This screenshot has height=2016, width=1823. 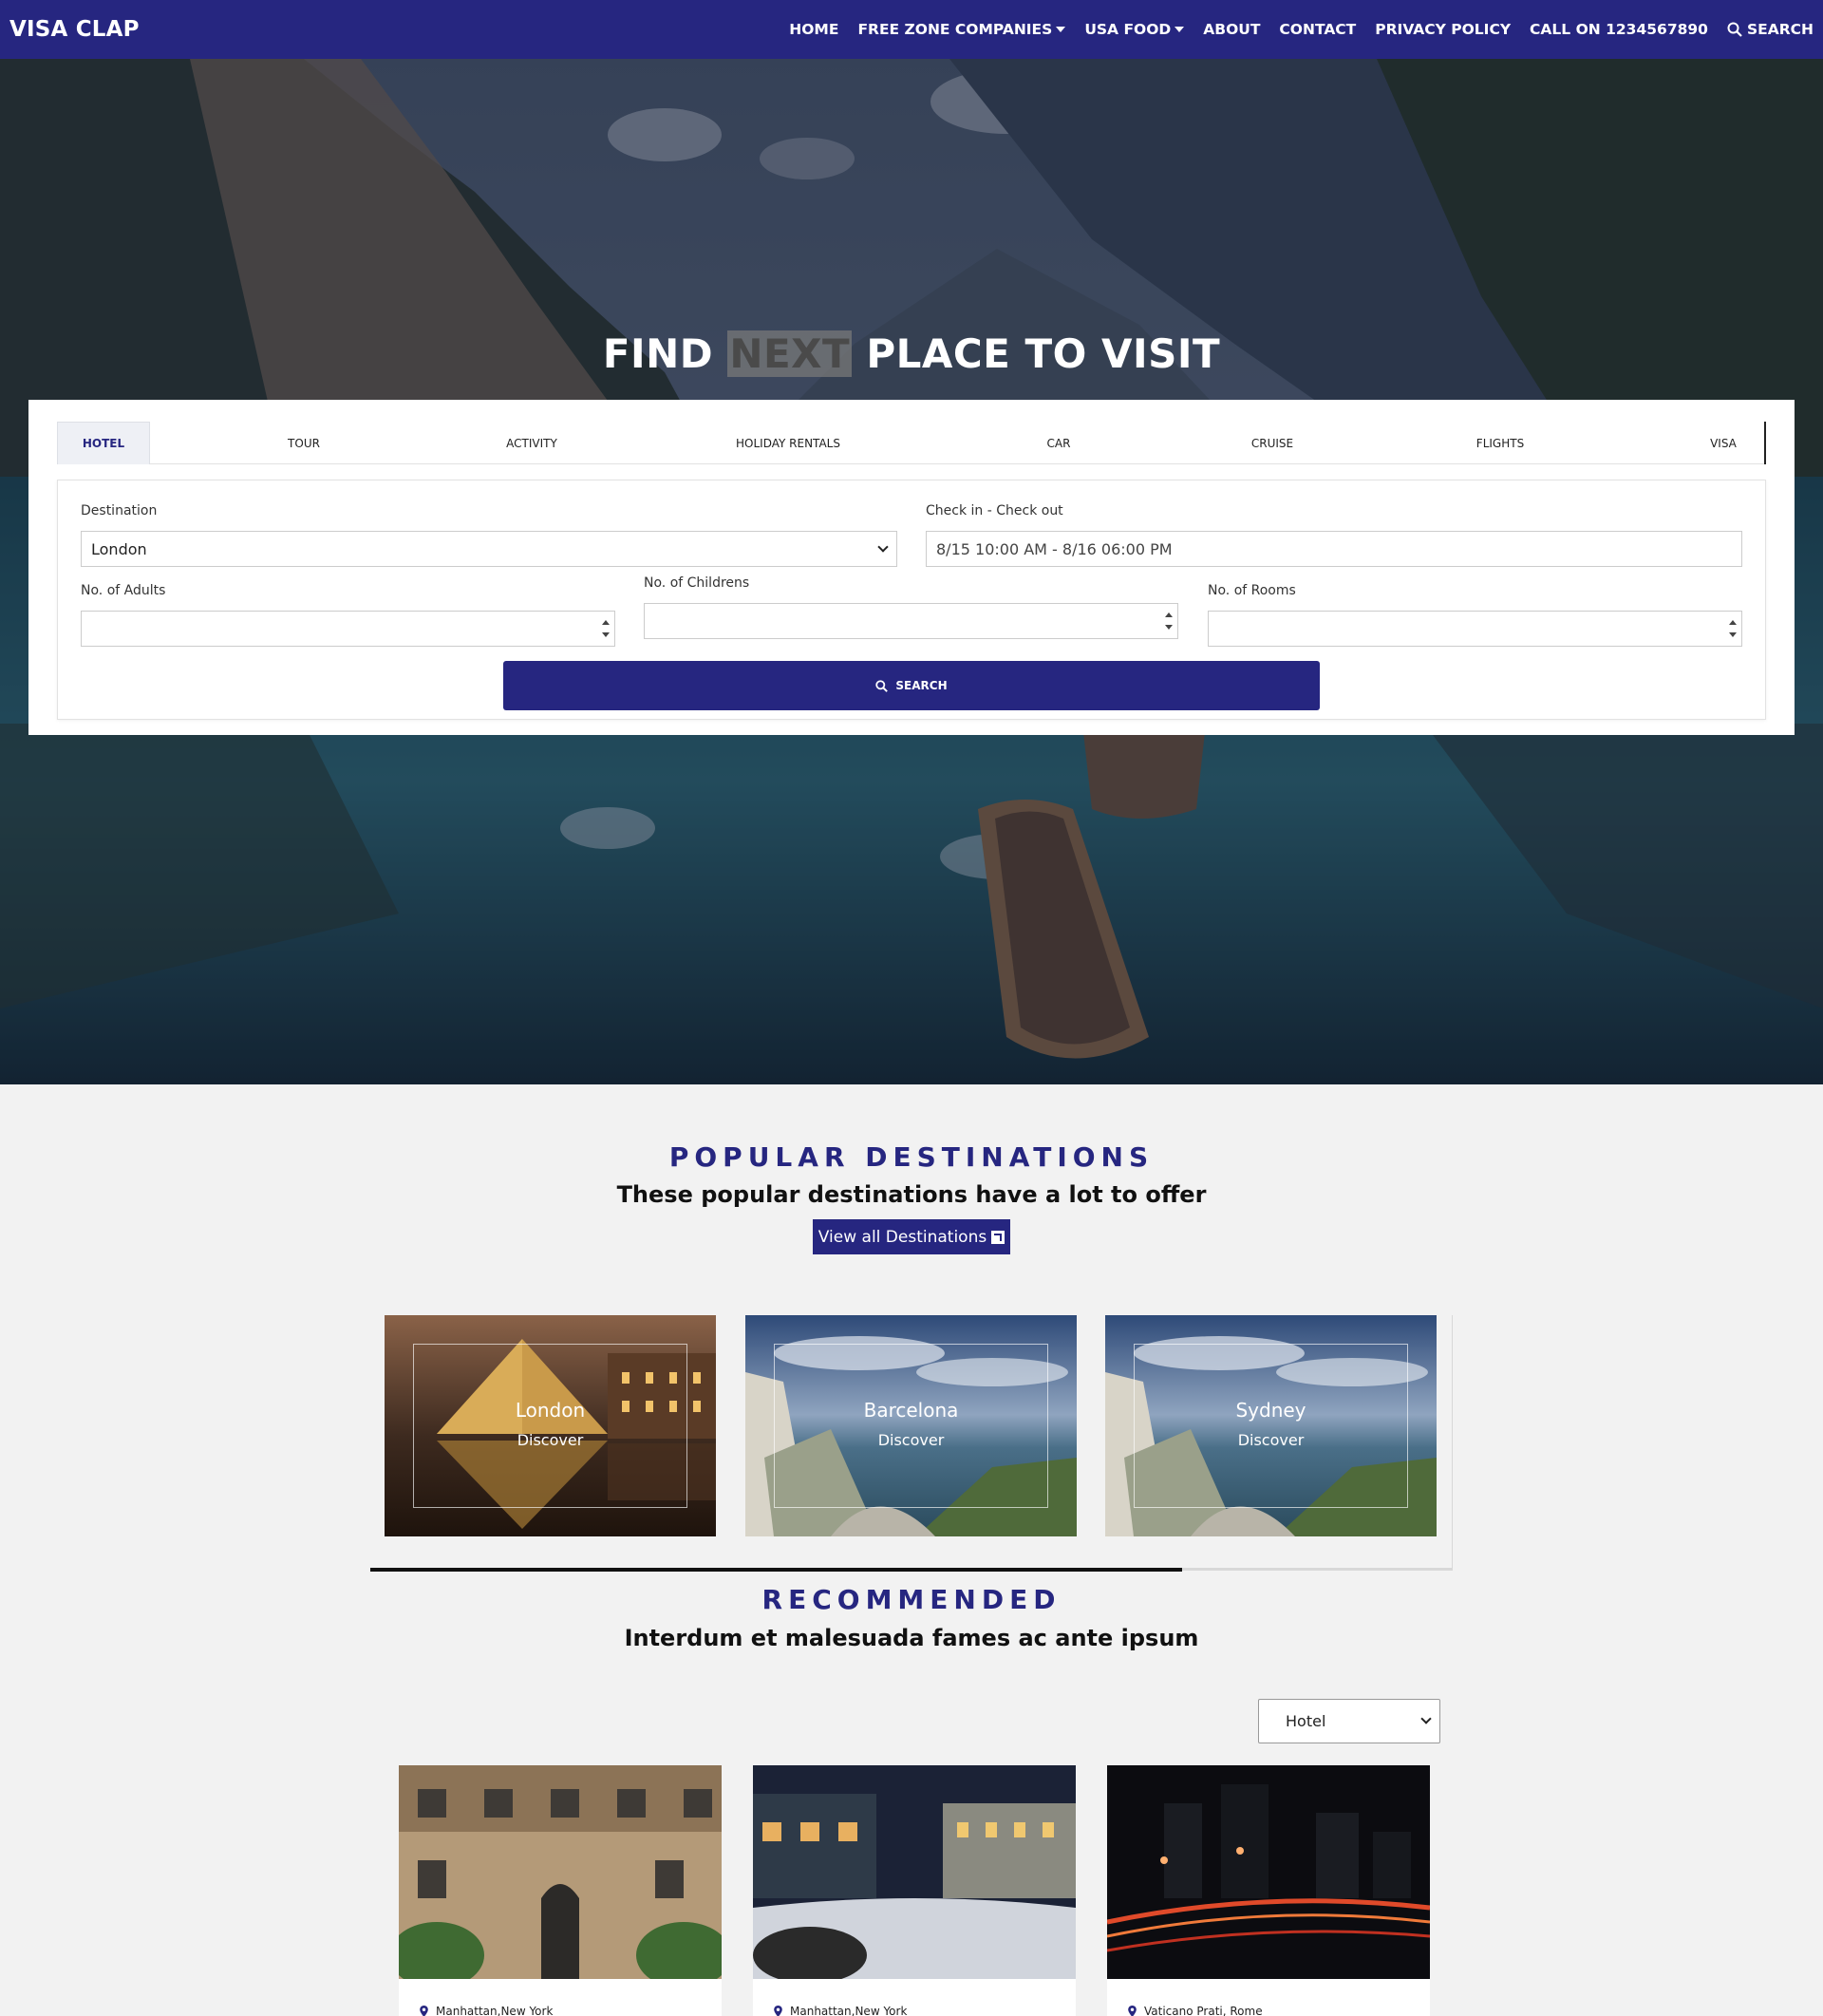 I want to click on carousel-scrollbar, so click(x=912, y=1570).